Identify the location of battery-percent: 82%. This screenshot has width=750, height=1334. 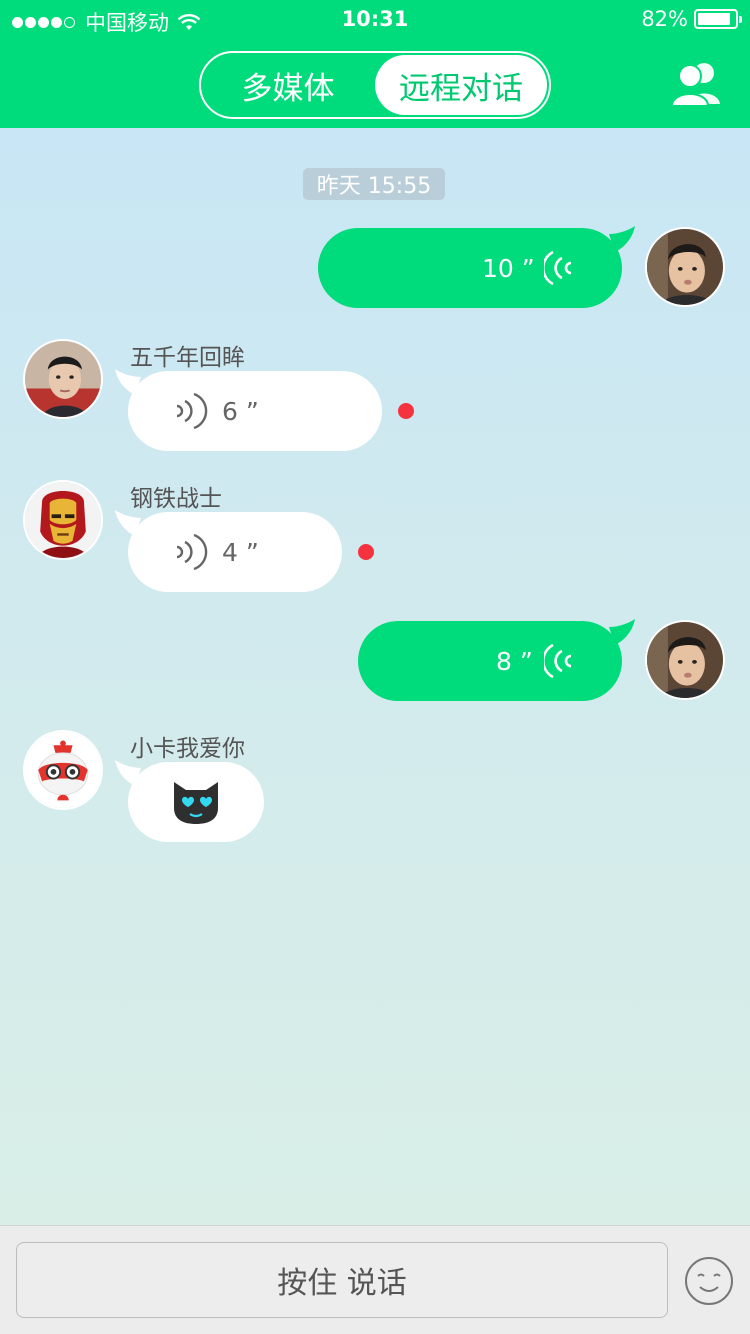
(664, 19).